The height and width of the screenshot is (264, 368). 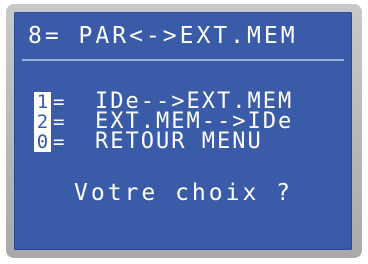 I want to click on choice-prompt: Votre choix ?, so click(x=184, y=193).